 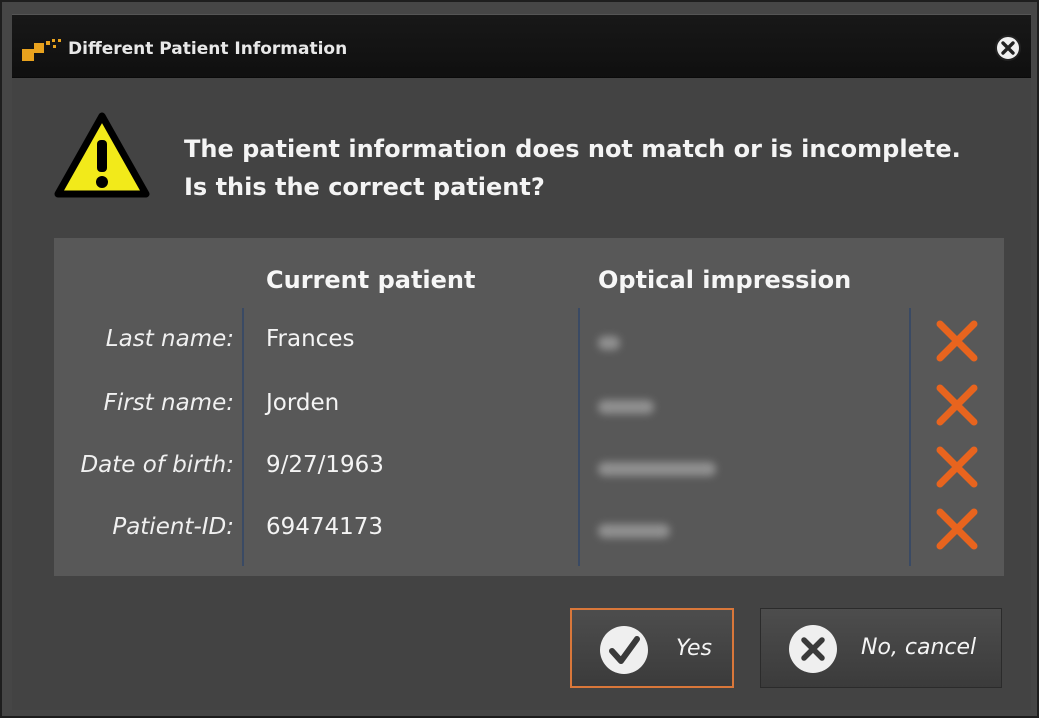 What do you see at coordinates (364, 187) in the screenshot?
I see `warning-message-line2: Is this the correct patient?` at bounding box center [364, 187].